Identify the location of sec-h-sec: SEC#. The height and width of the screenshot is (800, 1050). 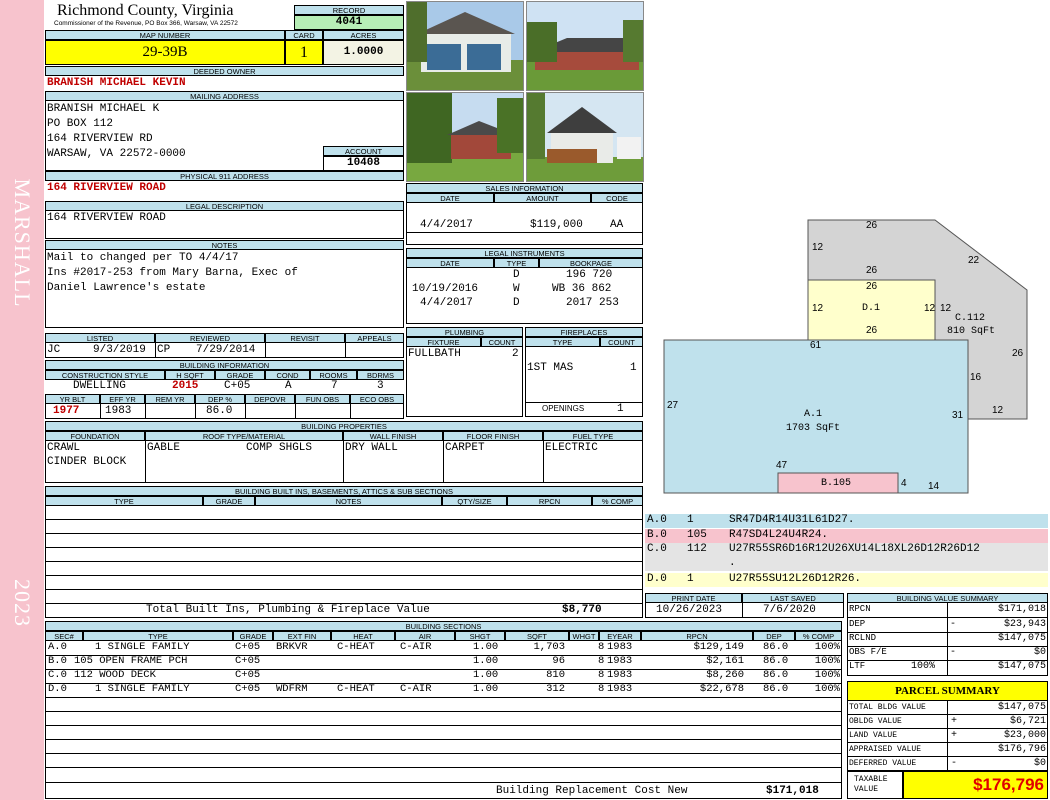
(64, 636).